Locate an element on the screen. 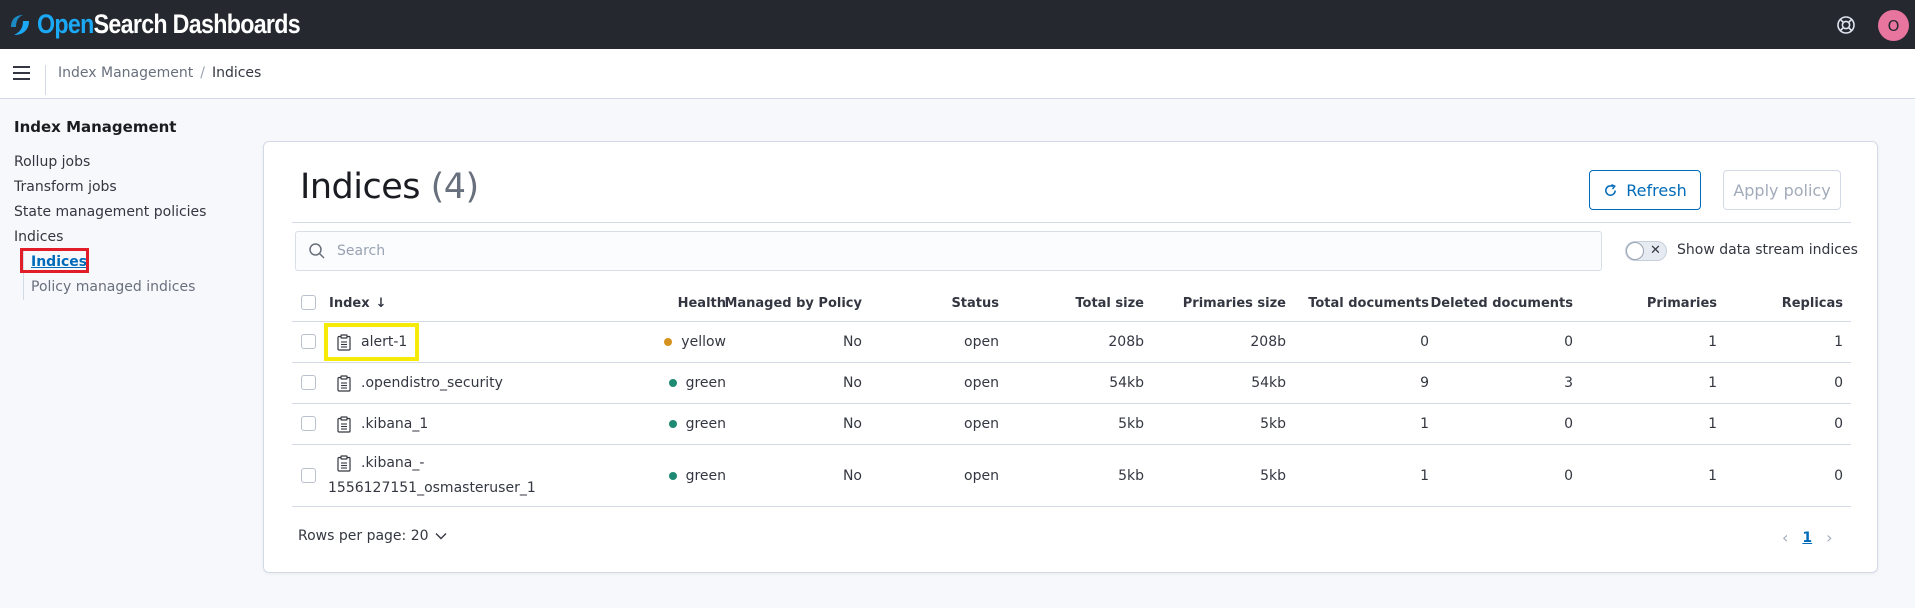 The height and width of the screenshot is (608, 1915). index-cell: .kibana_1 is located at coordinates (448, 424).